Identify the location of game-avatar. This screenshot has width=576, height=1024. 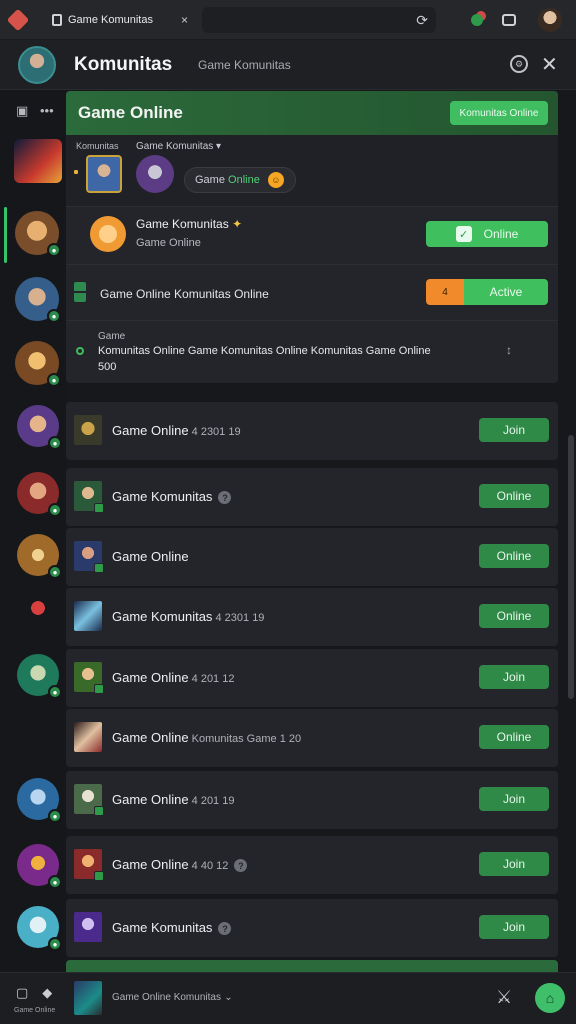
(155, 174).